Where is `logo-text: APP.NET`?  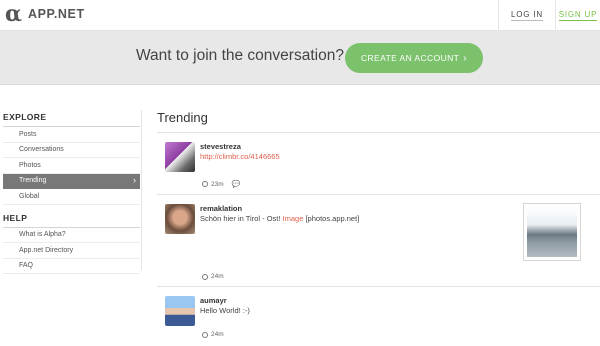 logo-text: APP.NET is located at coordinates (56, 14).